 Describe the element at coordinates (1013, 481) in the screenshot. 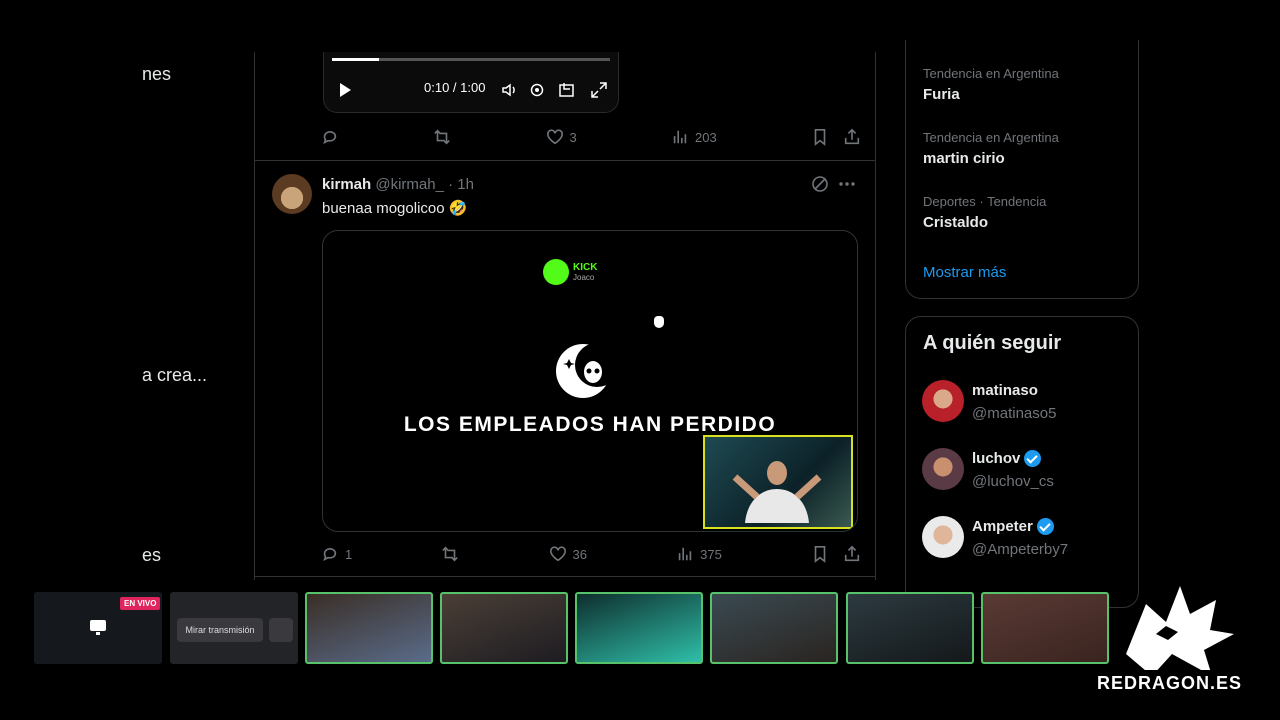

I see `follow-account-handle: @luchov_cs` at that location.